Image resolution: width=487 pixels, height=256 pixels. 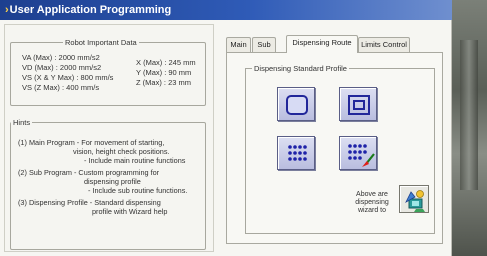 I want to click on spec-vs-z: VS (Z Max) : 400 mm/s, so click(x=61, y=87).